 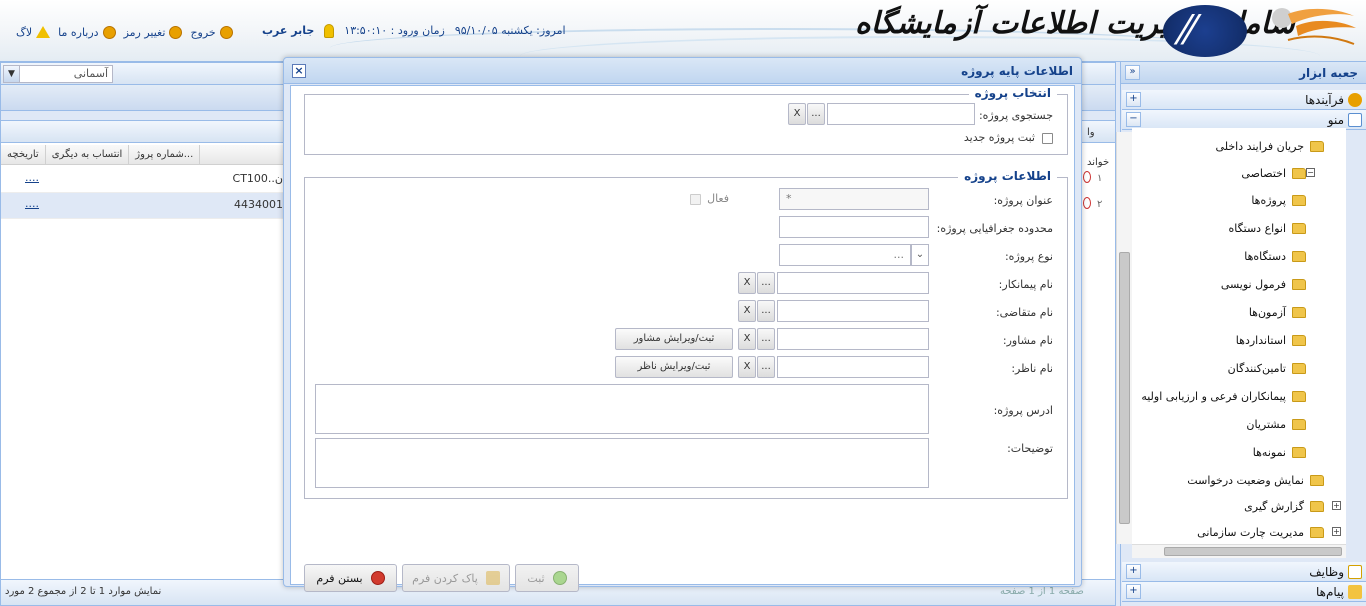 I want to click on tree-item-label: گزارش گیری, so click(x=1274, y=506).